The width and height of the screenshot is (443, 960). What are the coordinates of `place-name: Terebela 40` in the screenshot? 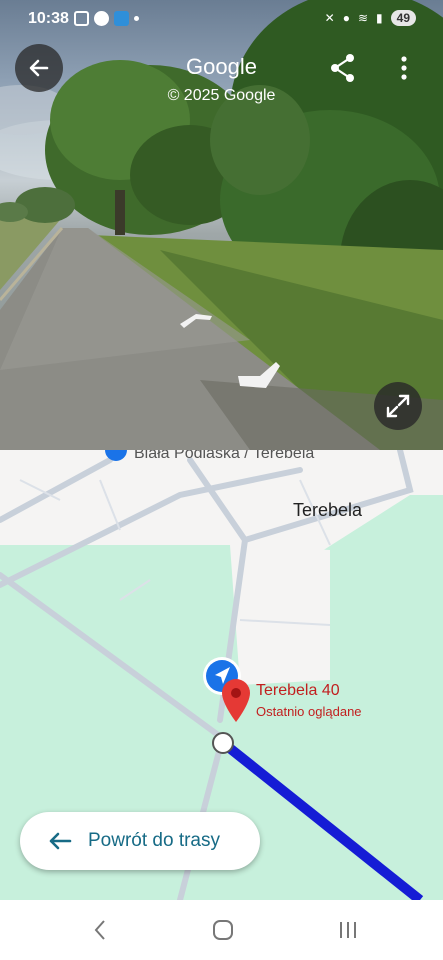 It's located at (298, 691).